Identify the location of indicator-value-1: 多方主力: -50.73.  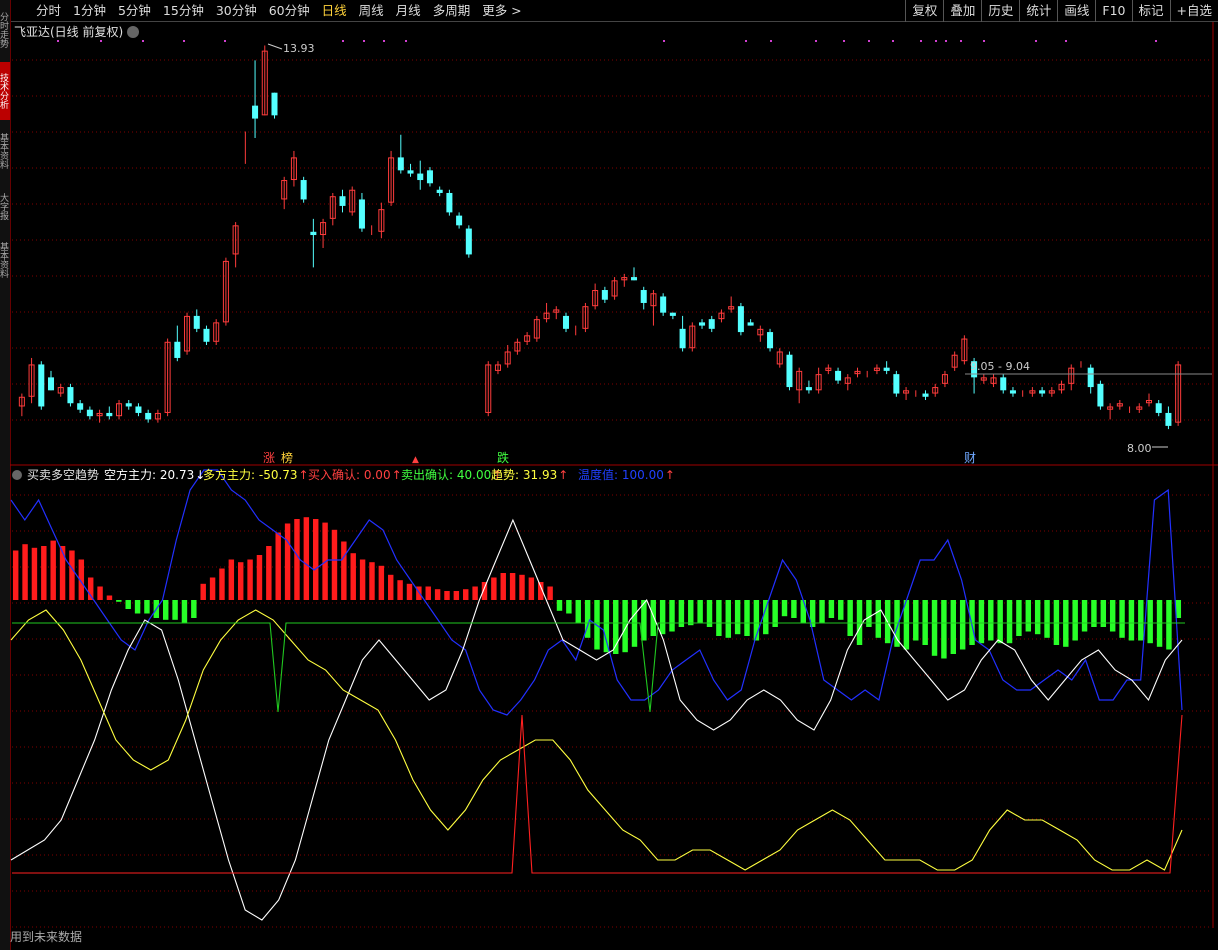
(250, 474).